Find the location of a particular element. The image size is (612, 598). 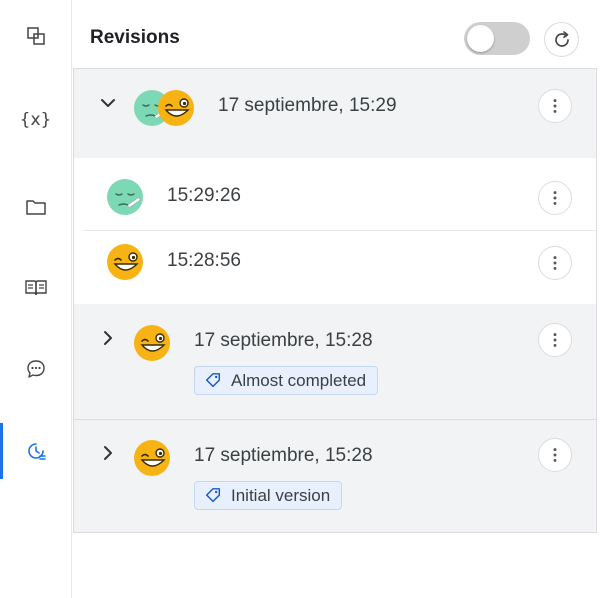

refresh-icon is located at coordinates (561, 38).